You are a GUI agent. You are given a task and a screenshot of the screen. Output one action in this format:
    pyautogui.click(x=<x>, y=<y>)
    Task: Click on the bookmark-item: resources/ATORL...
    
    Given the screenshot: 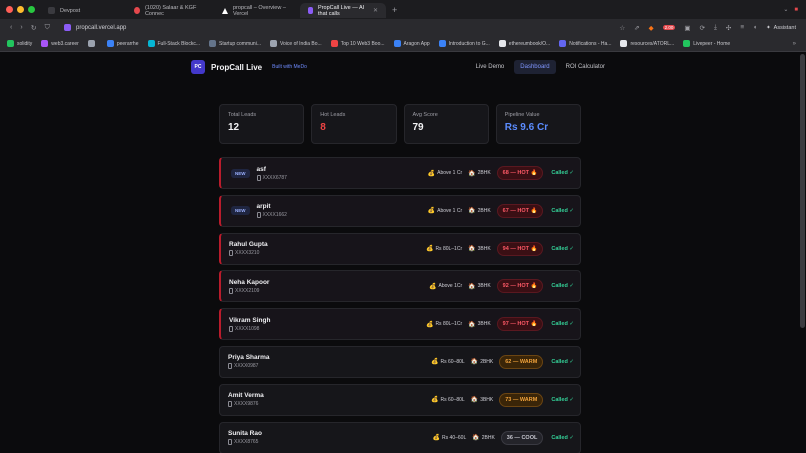 What is the action you would take?
    pyautogui.click(x=647, y=43)
    